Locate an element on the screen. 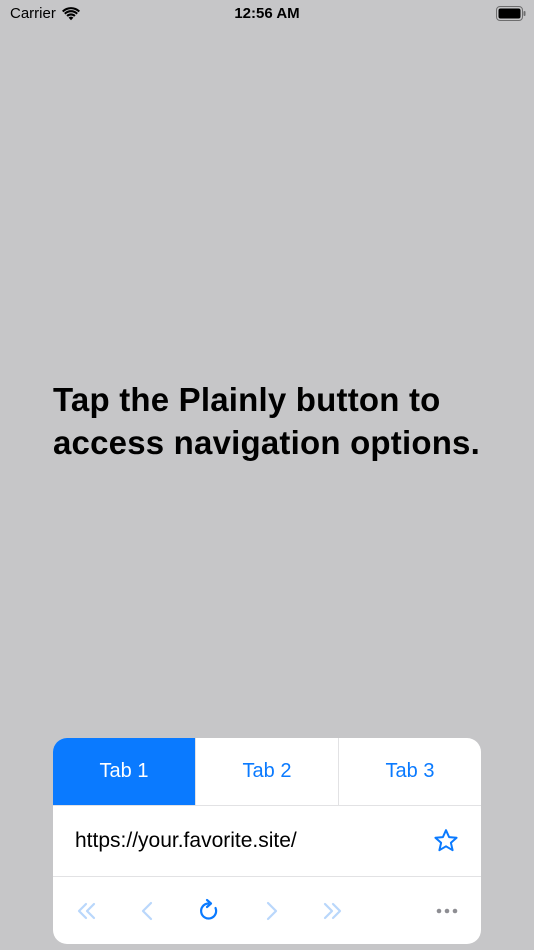 The width and height of the screenshot is (534, 950). tab-3: Tab 3 is located at coordinates (409, 771).